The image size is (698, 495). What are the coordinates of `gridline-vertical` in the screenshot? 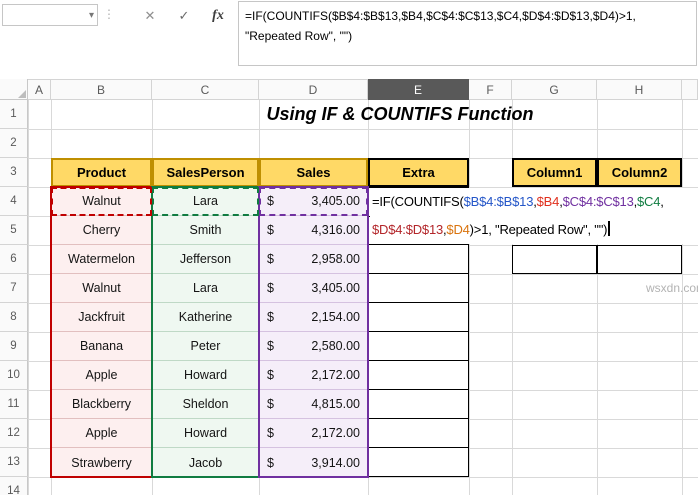 It's located at (682, 297).